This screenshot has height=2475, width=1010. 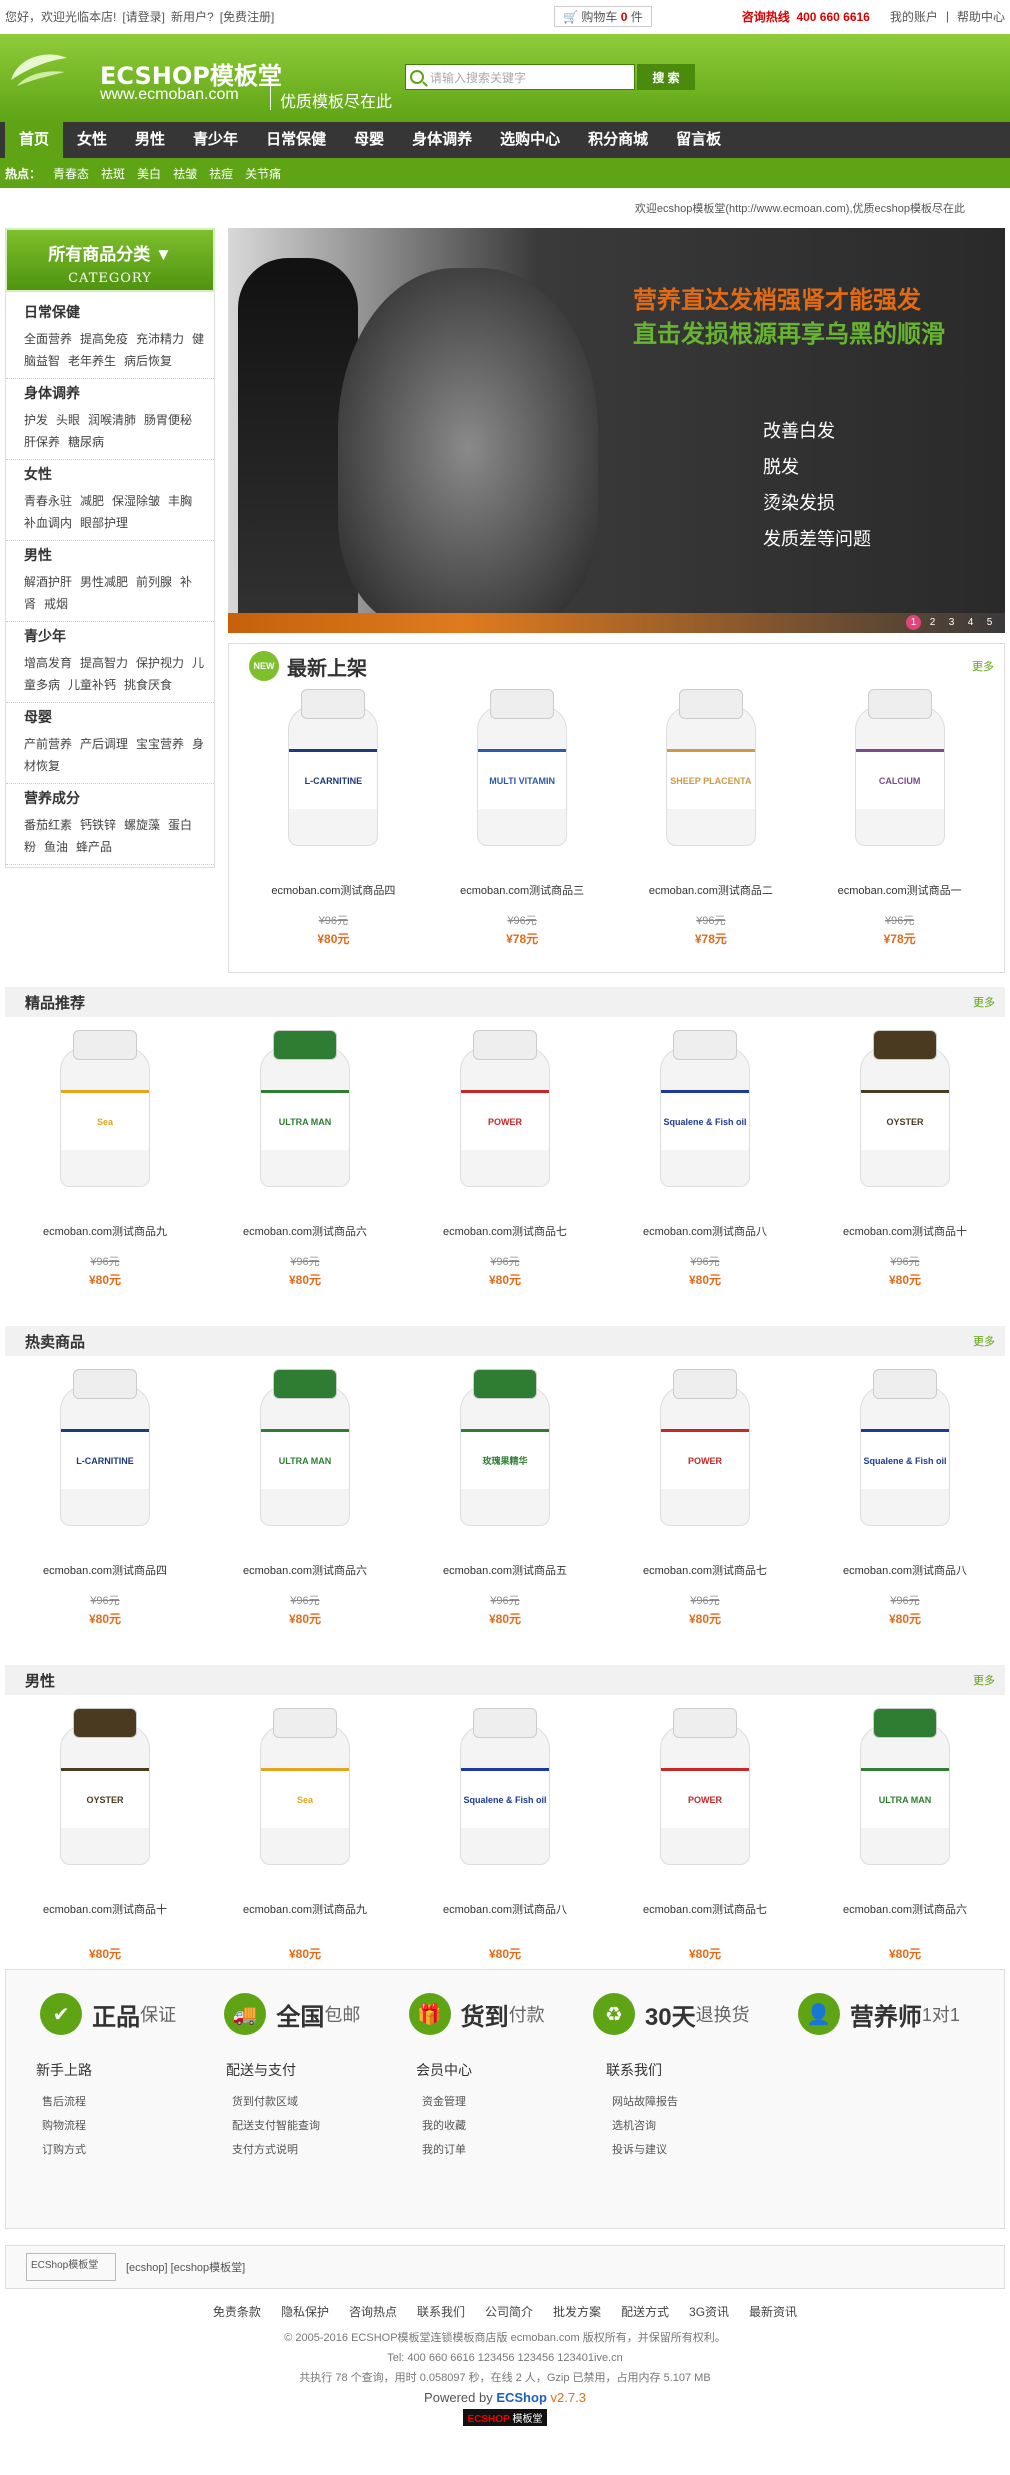 What do you see at coordinates (989, 622) in the screenshot?
I see `banner-dot: 5` at bounding box center [989, 622].